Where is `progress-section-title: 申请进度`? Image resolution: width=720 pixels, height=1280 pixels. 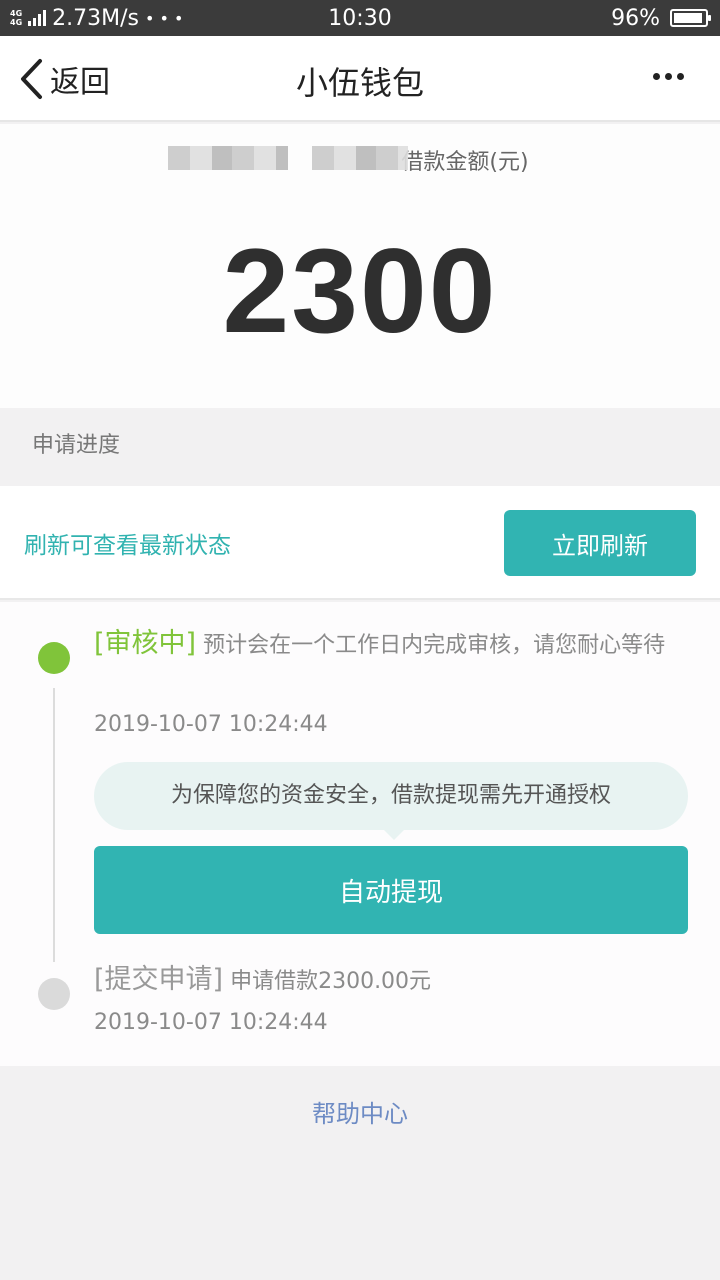
progress-section-title: 申请进度 is located at coordinates (360, 447).